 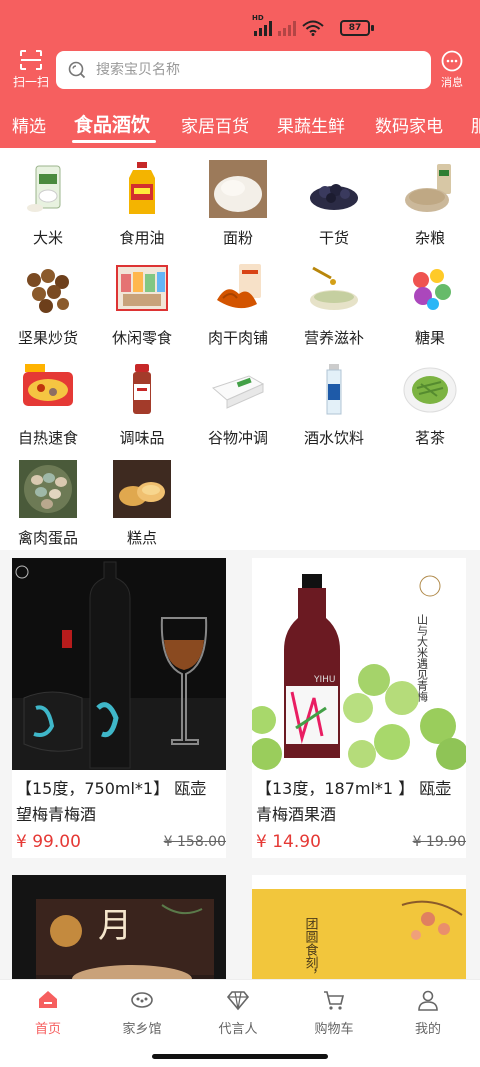 What do you see at coordinates (238, 289) in the screenshot?
I see `jerky-icon` at bounding box center [238, 289].